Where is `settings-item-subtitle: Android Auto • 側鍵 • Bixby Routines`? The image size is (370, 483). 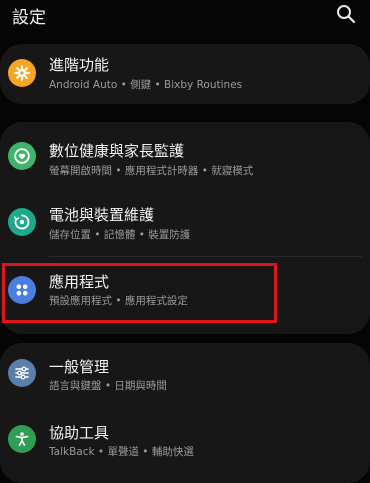
settings-item-subtitle: Android Auto • 側鍵 • Bixby Routines is located at coordinates (146, 85).